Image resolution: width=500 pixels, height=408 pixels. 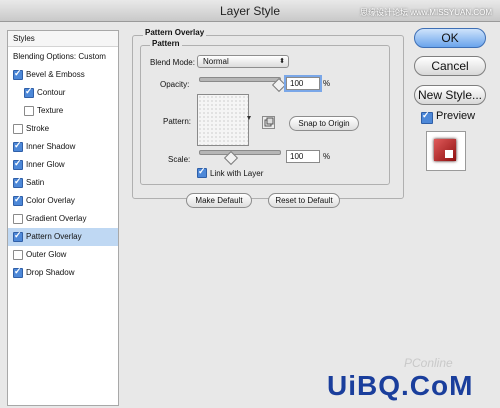 What do you see at coordinates (202, 172) in the screenshot?
I see `link-with-layer-checkbox` at bounding box center [202, 172].